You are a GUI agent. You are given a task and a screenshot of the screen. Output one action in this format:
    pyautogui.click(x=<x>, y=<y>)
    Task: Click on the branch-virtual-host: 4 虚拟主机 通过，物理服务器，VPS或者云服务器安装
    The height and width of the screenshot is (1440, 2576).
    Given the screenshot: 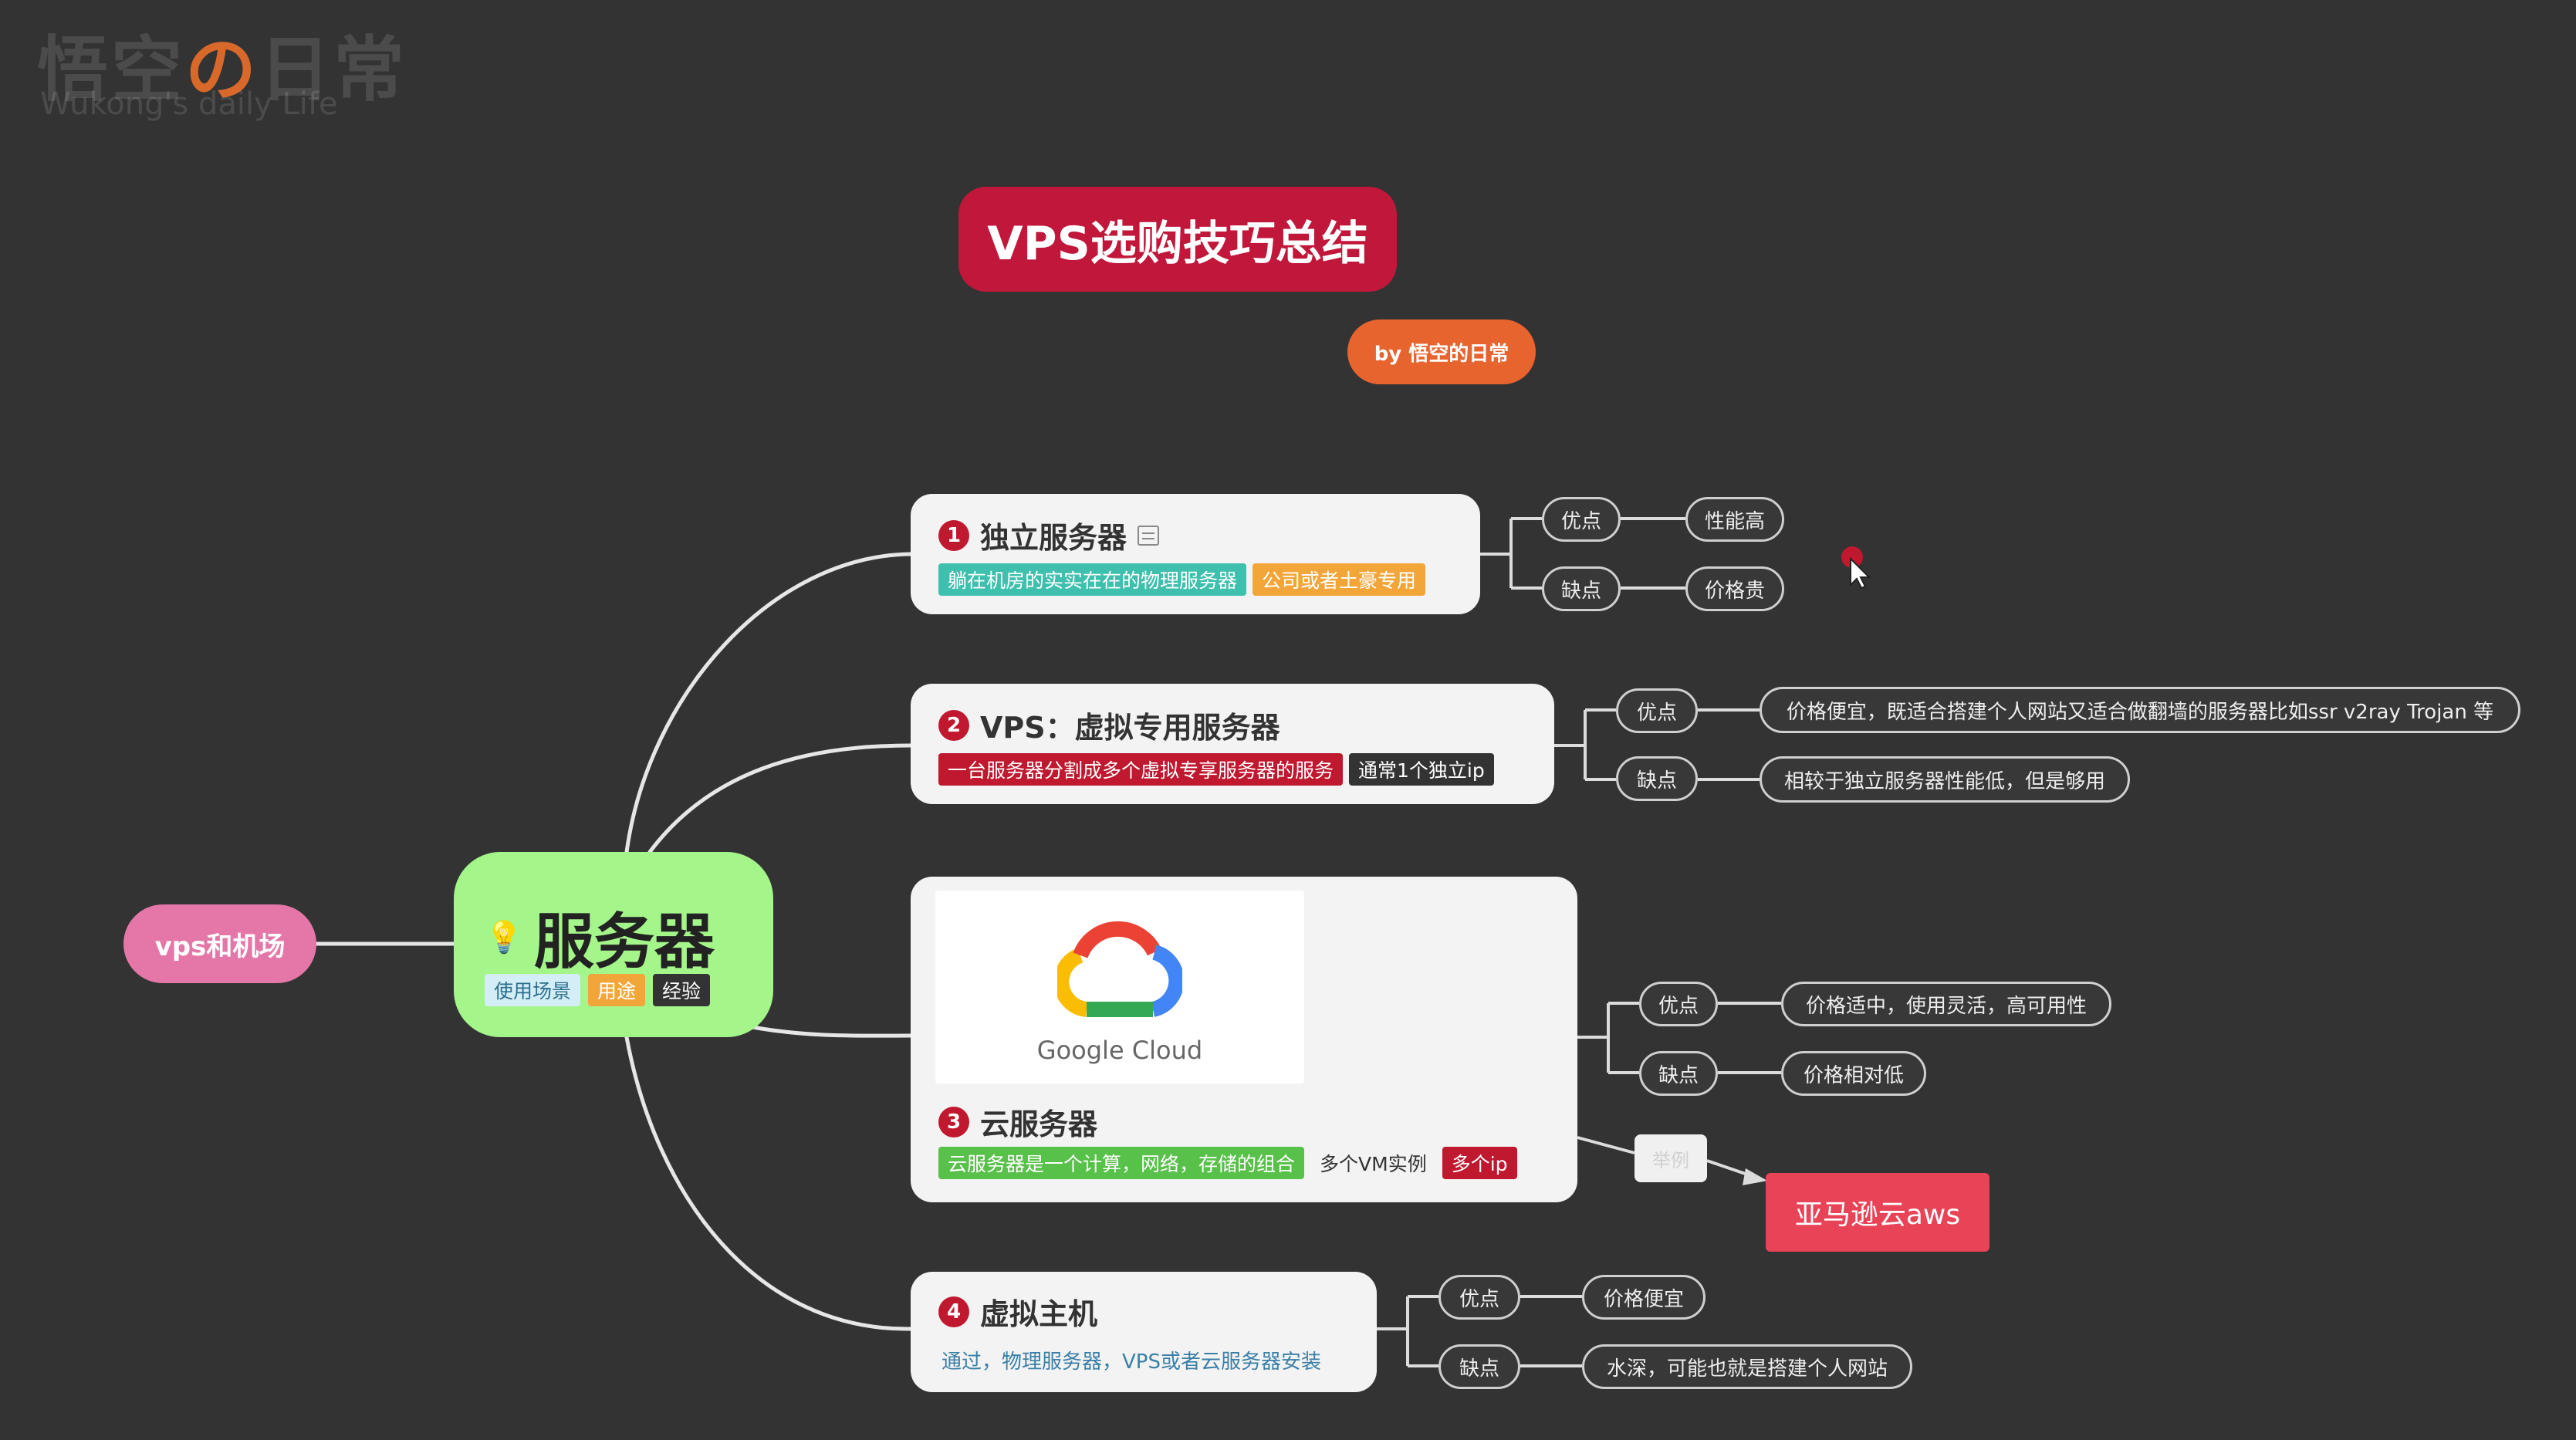 What is the action you would take?
    pyautogui.click(x=1144, y=1332)
    